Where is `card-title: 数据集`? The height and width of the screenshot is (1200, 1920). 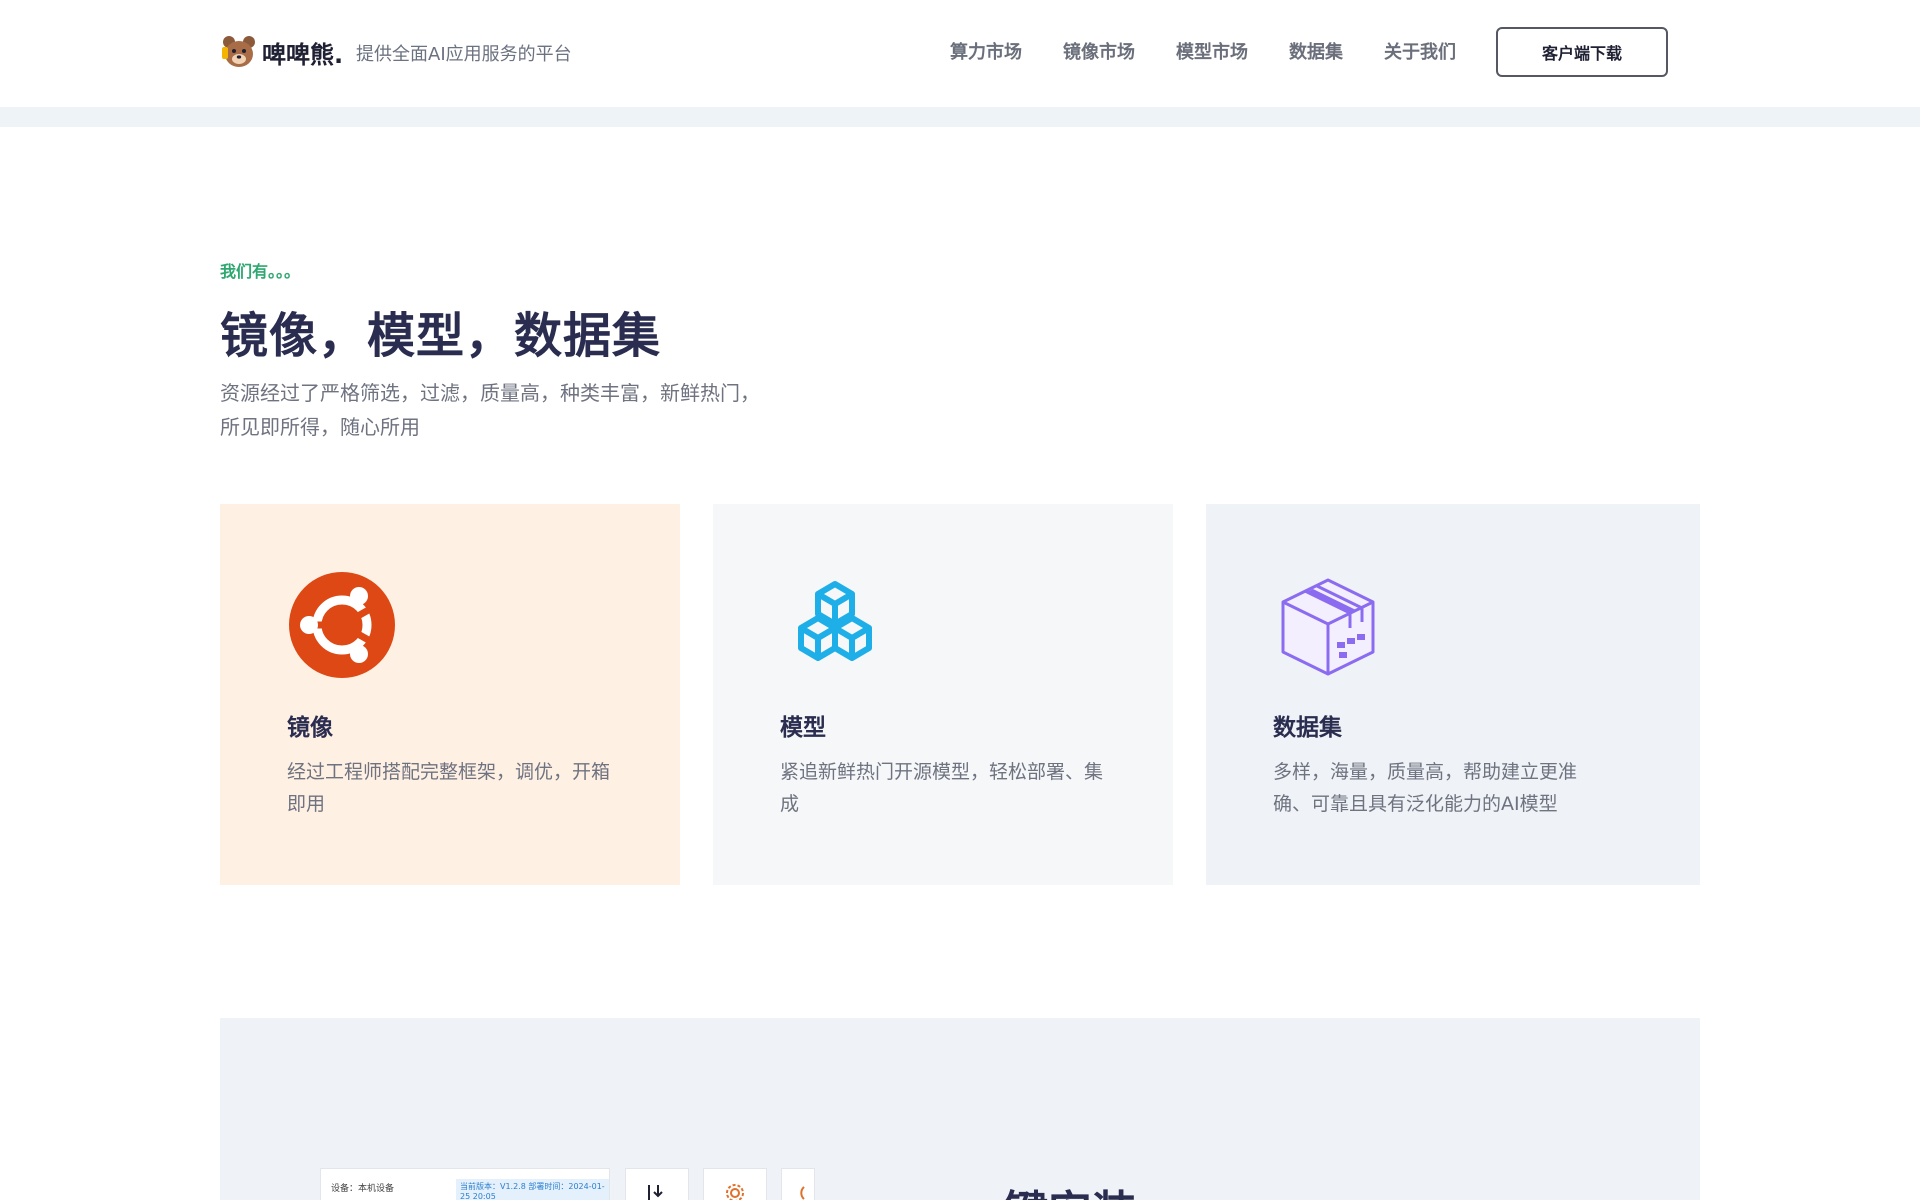 card-title: 数据集 is located at coordinates (1307, 728).